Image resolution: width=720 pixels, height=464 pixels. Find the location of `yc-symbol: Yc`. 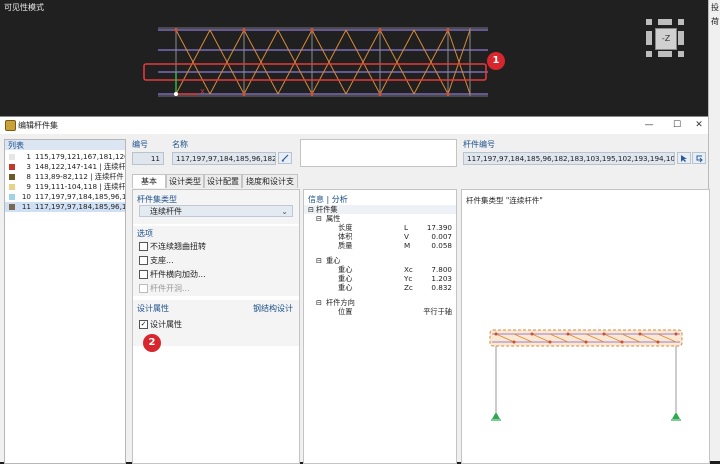

yc-symbol: Yc is located at coordinates (408, 278).